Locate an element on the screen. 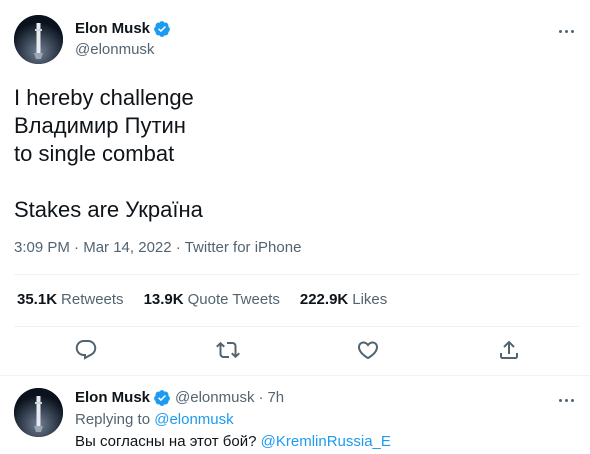  replying-prefix: Replying to is located at coordinates (113, 419).